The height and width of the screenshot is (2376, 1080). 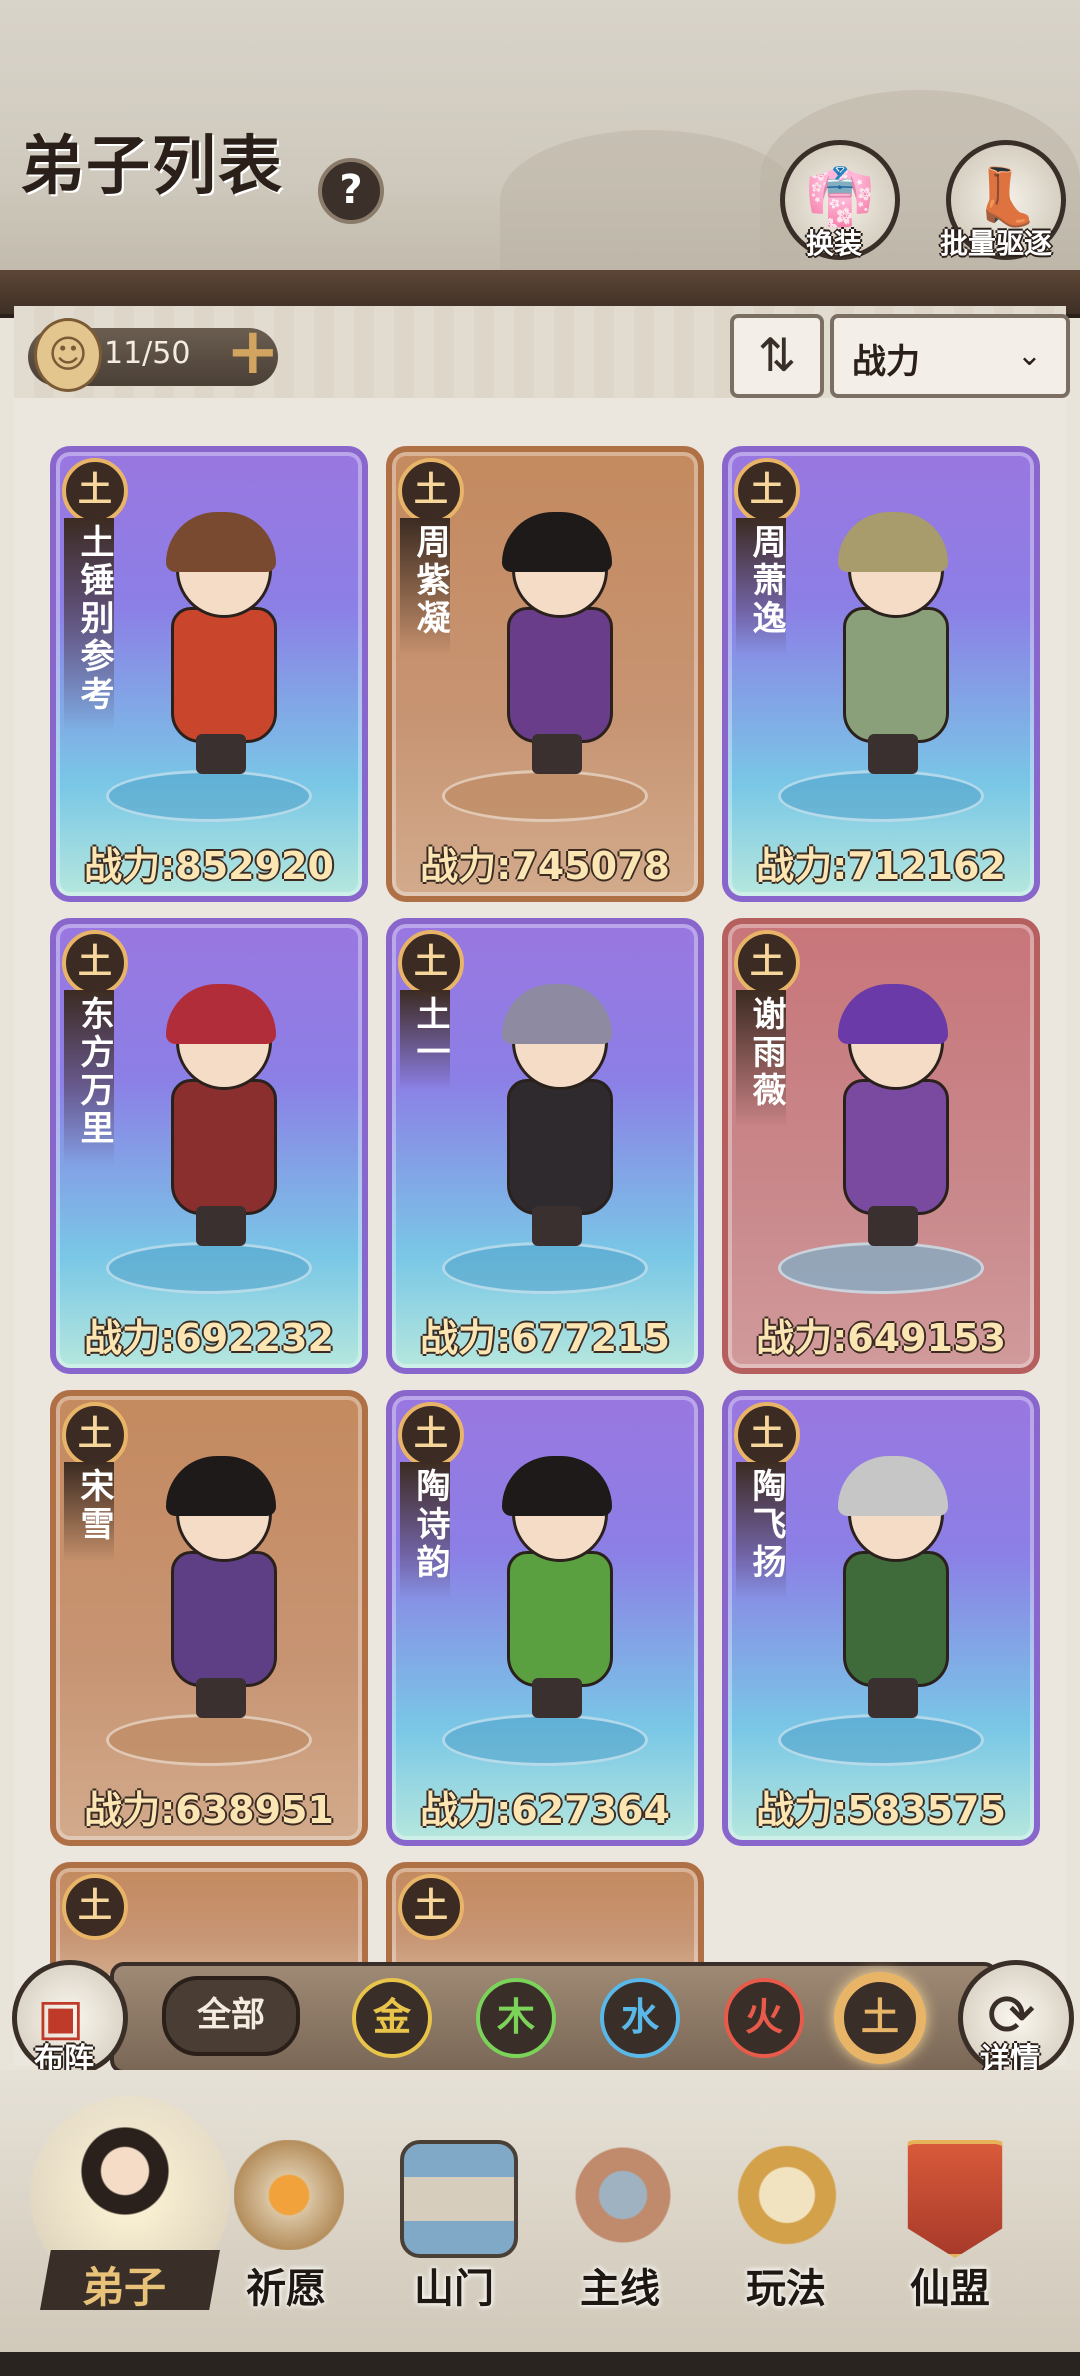 I want to click on disciple-name: 周萧逸, so click(x=761, y=587).